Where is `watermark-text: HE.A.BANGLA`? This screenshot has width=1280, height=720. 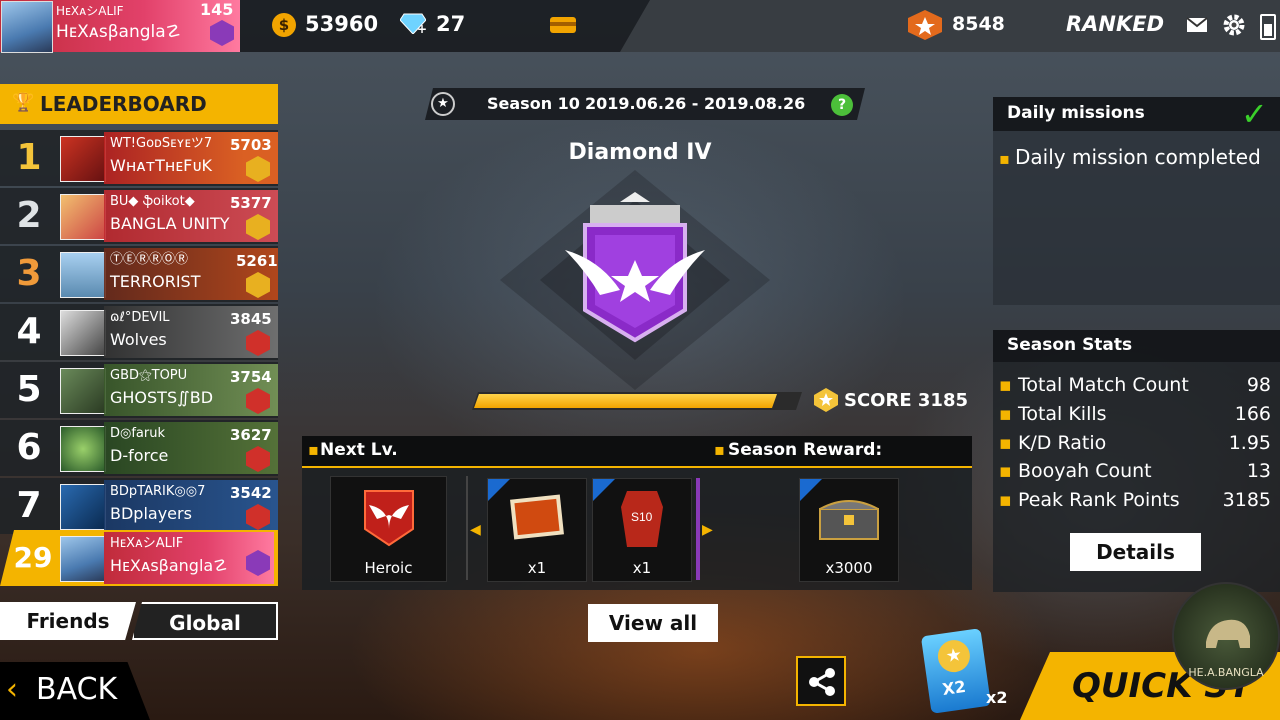 watermark-text: HE.A.BANGLA is located at coordinates (1226, 672).